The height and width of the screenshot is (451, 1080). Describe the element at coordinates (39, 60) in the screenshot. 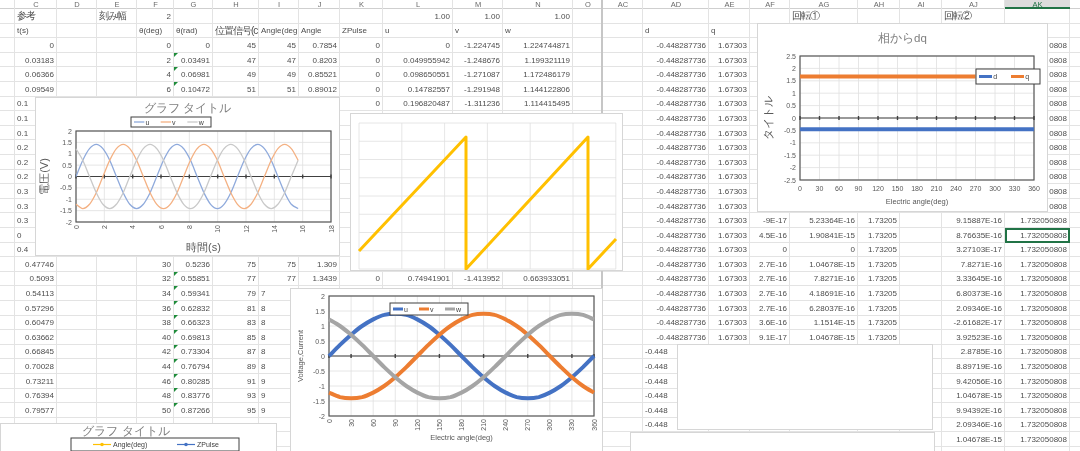

I see `cell-text: 0.03183` at that location.